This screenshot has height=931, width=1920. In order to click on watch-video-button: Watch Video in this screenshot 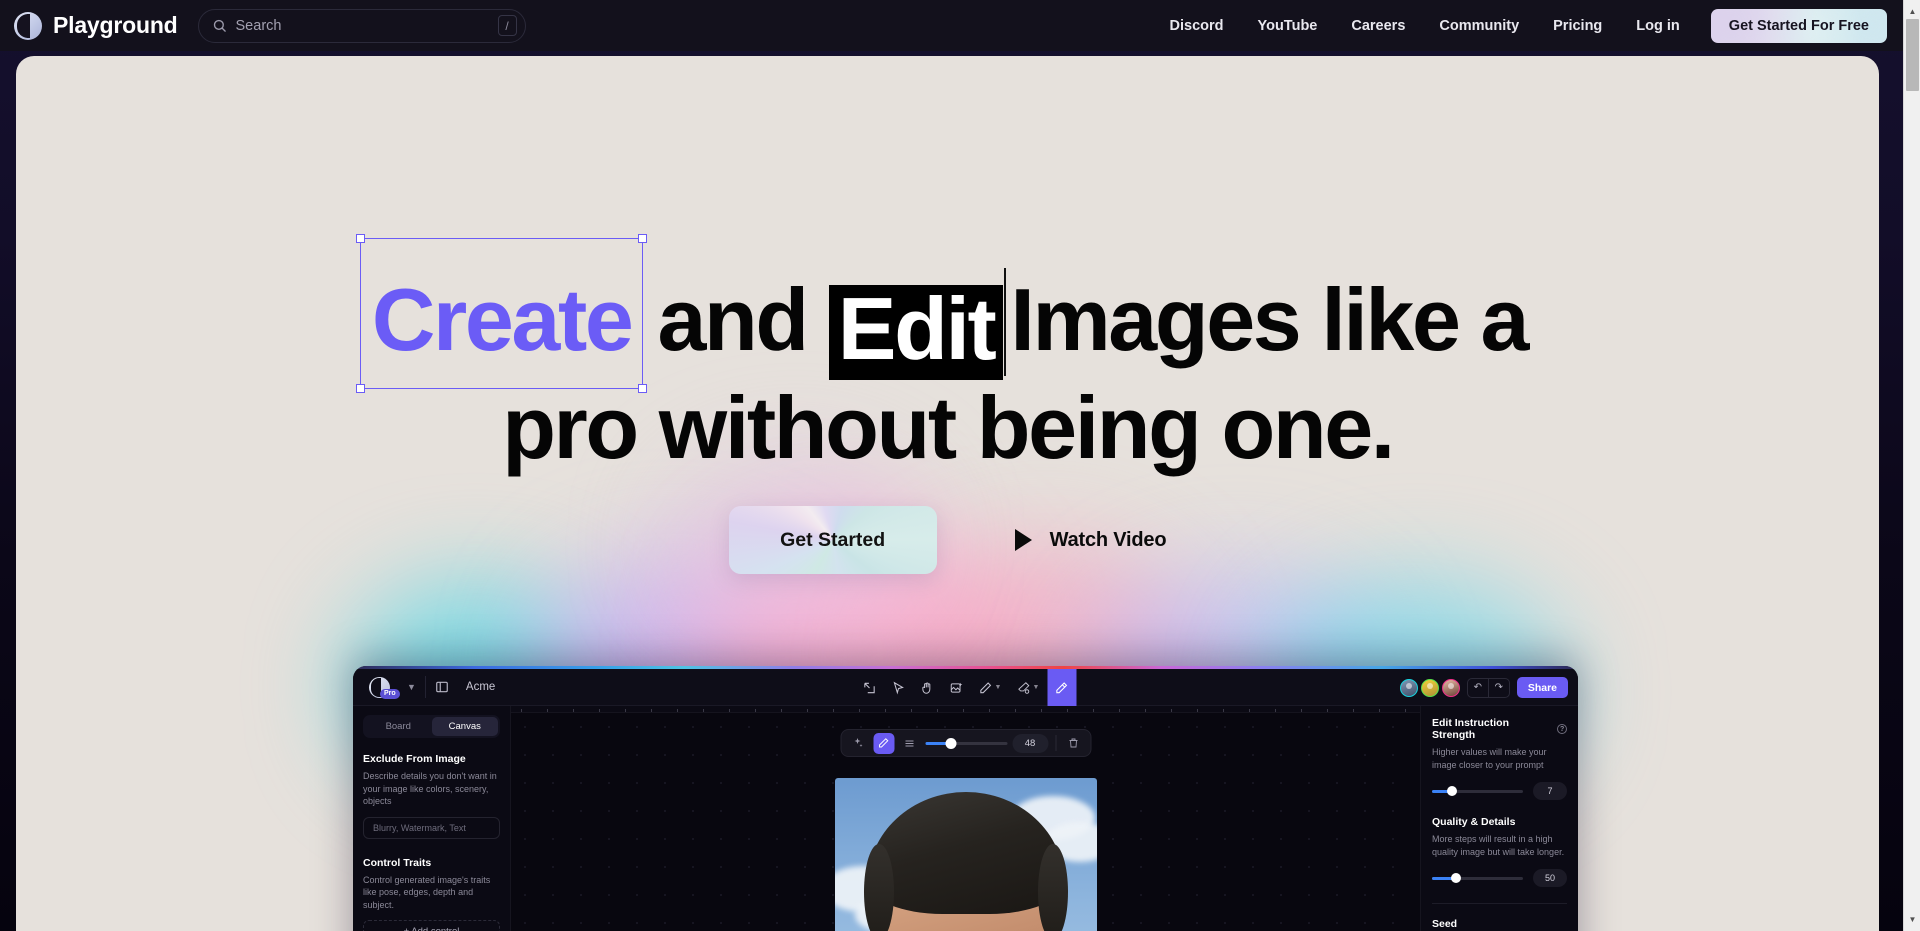, I will do `click(1090, 540)`.